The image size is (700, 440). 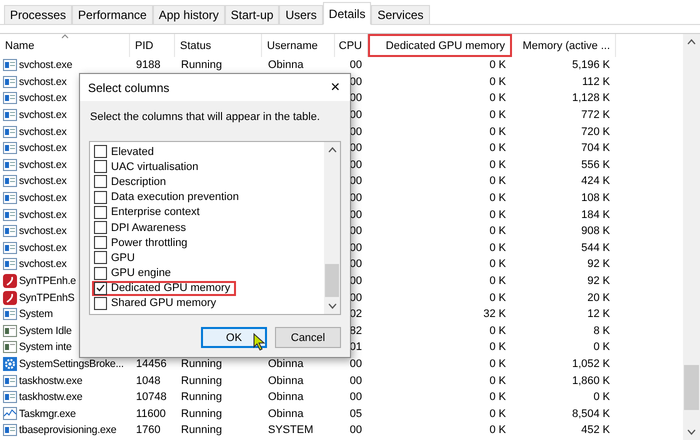 I want to click on tab: Details, so click(x=347, y=13).